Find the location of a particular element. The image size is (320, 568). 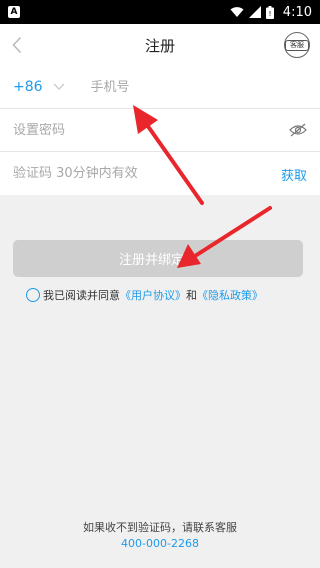

header: 注册 客服 is located at coordinates (160, 45).